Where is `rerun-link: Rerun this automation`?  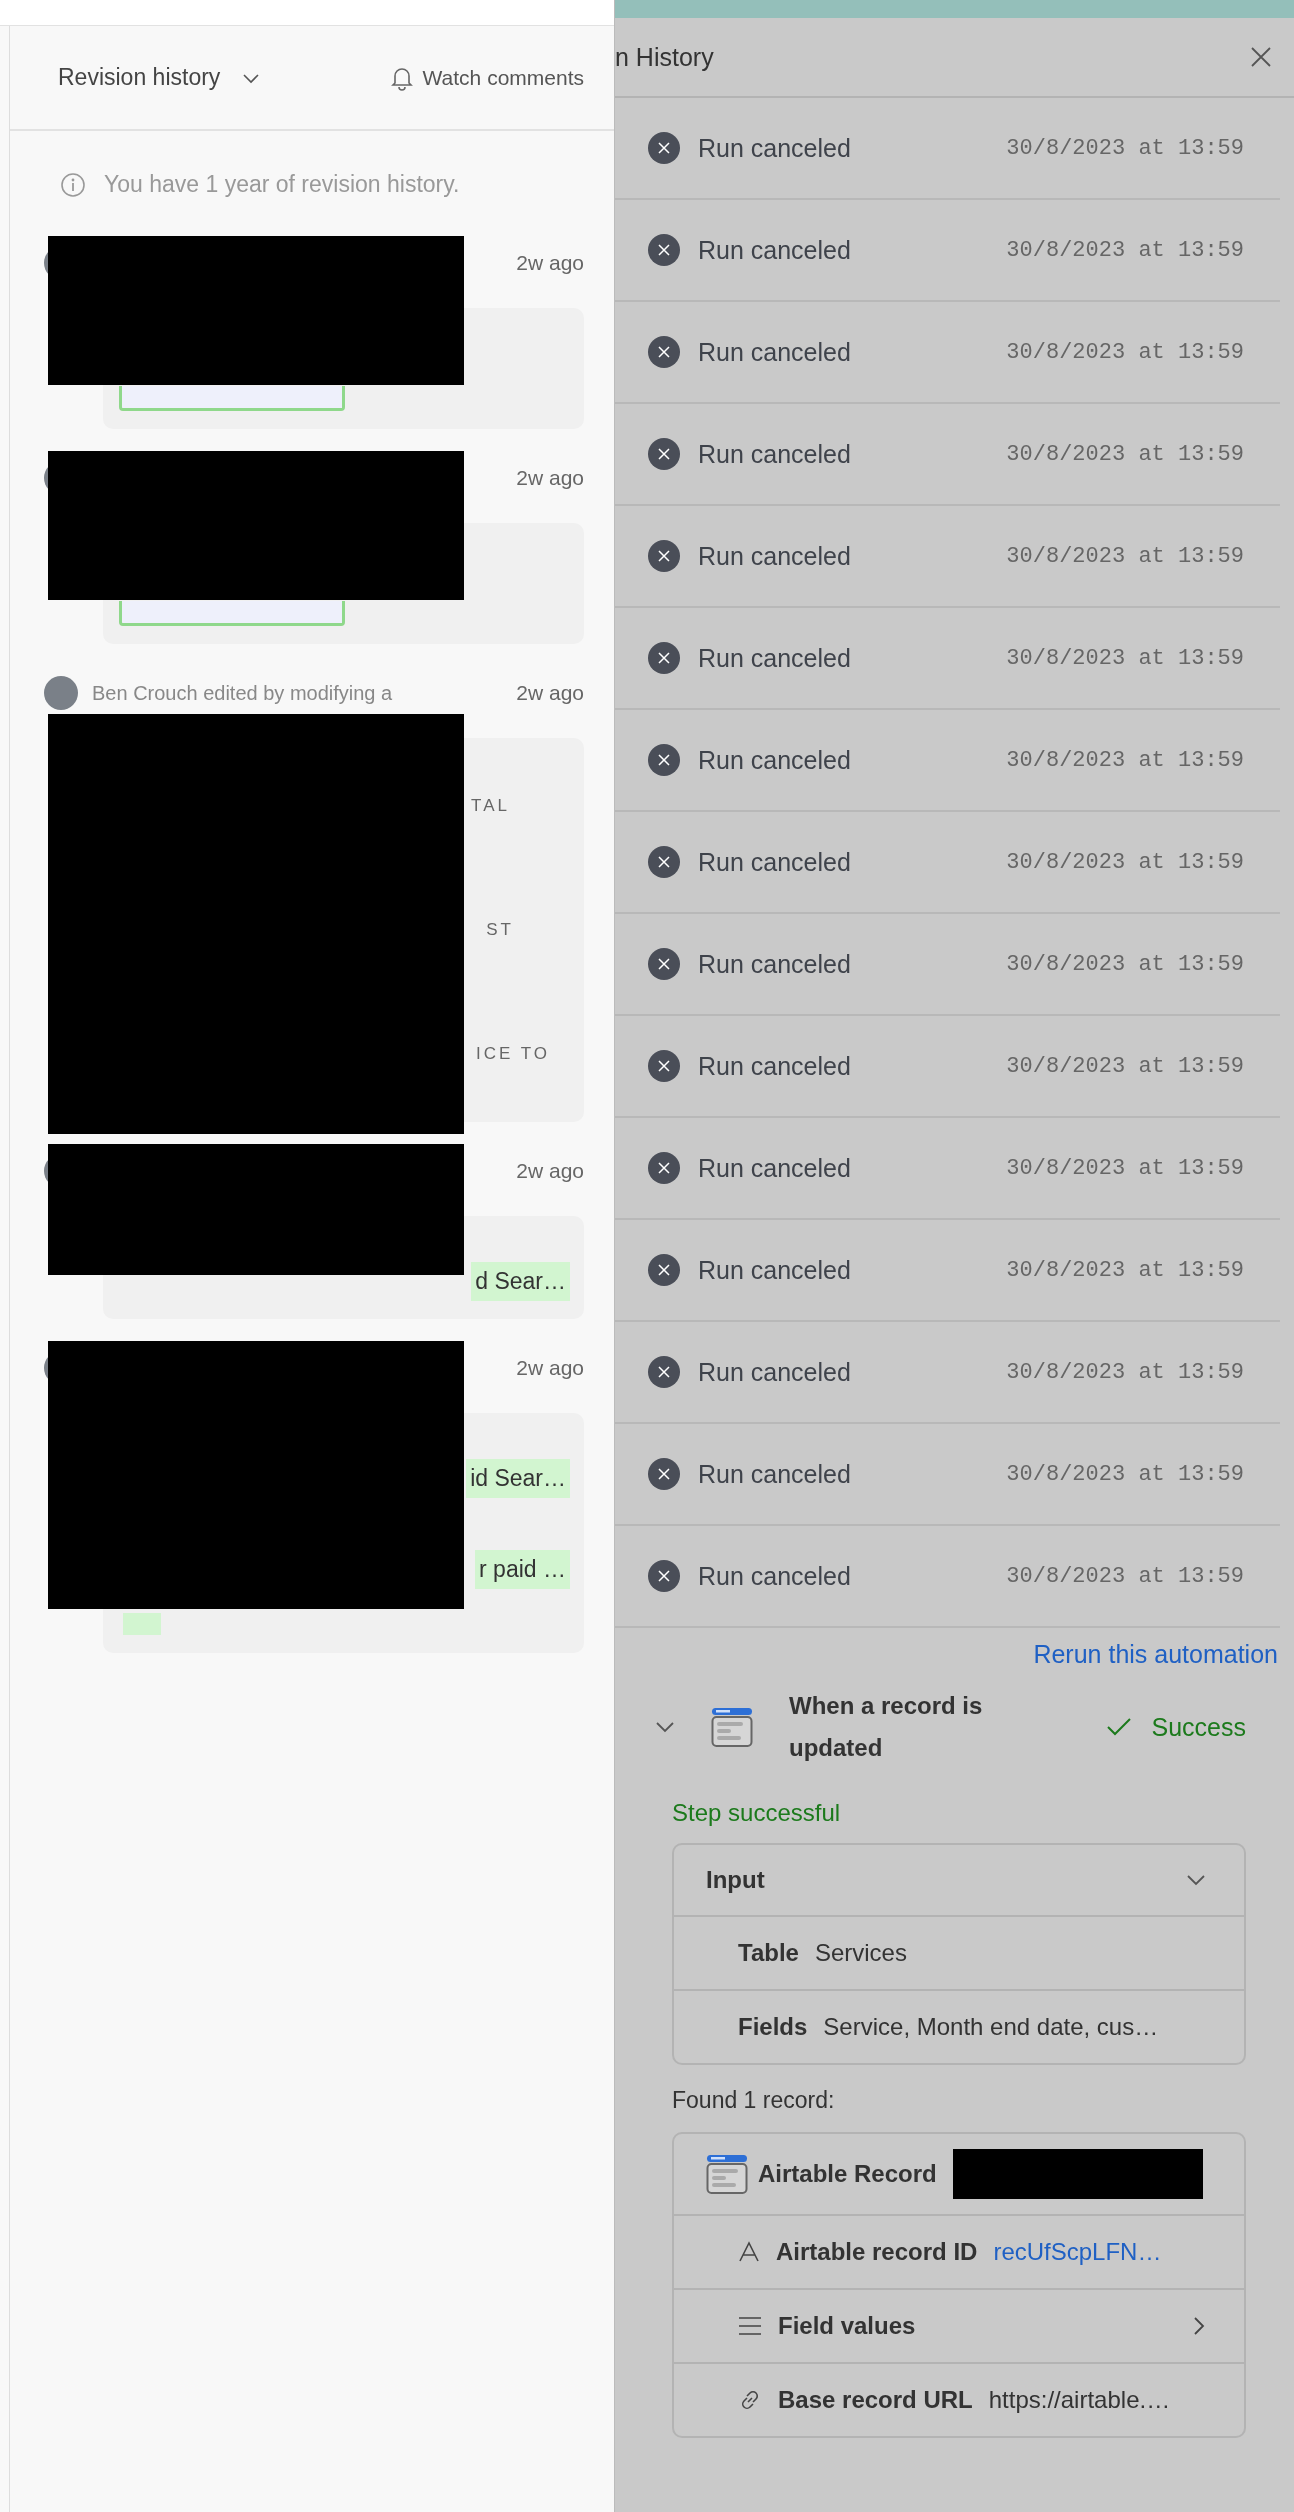 rerun-link: Rerun this automation is located at coordinates (1155, 1654).